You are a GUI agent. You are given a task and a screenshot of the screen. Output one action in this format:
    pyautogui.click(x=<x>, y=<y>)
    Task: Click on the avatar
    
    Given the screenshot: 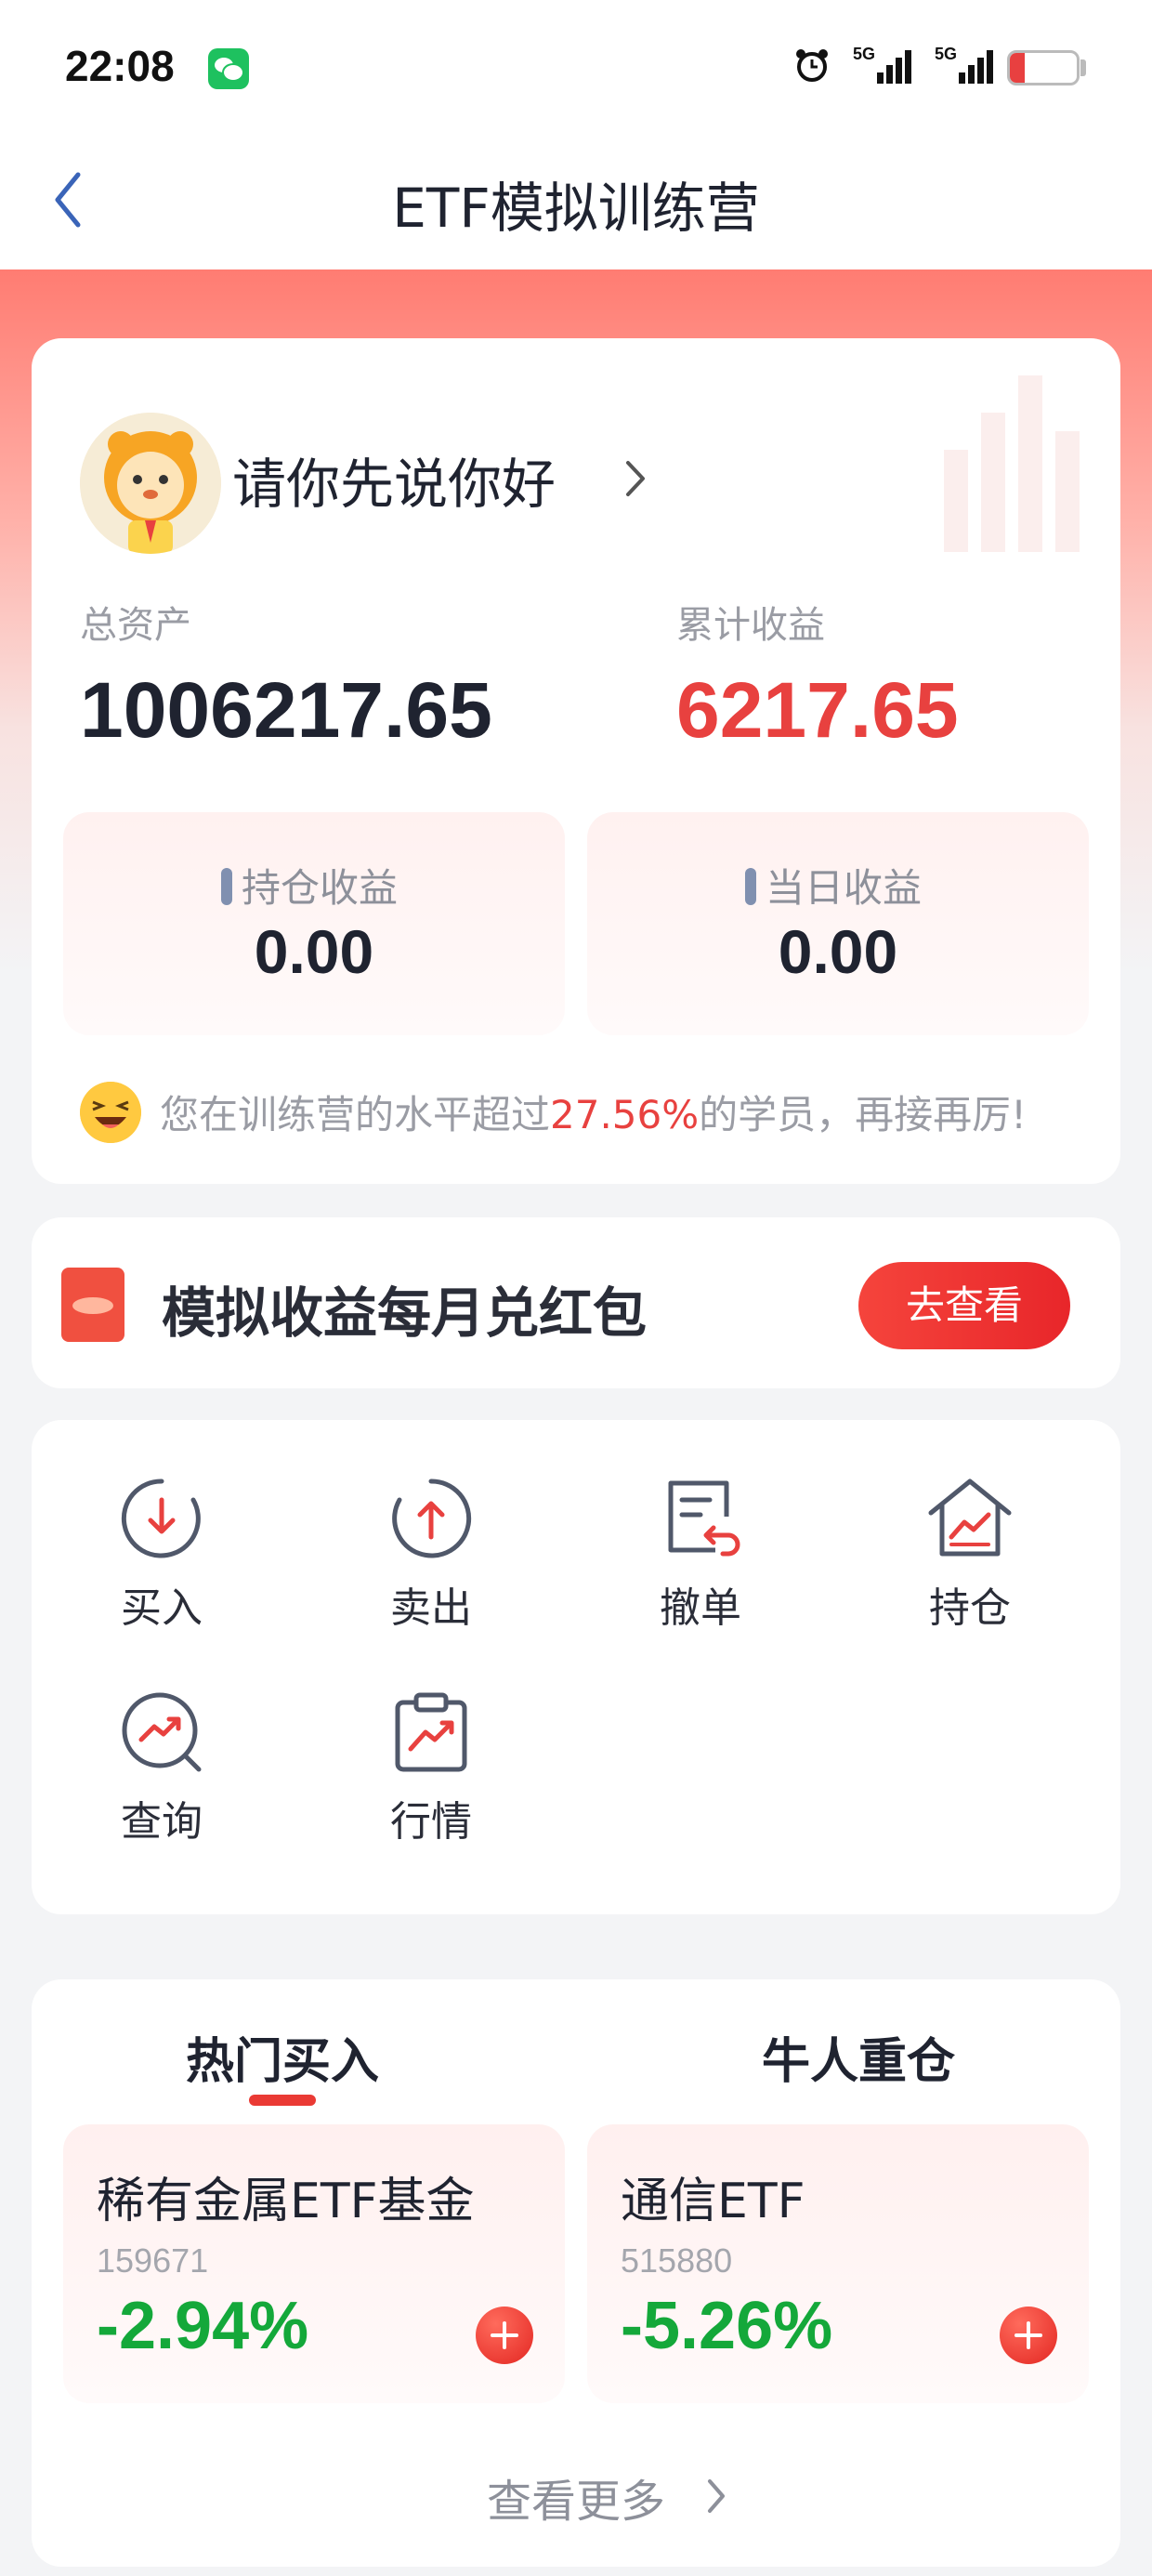 What is the action you would take?
    pyautogui.click(x=150, y=483)
    